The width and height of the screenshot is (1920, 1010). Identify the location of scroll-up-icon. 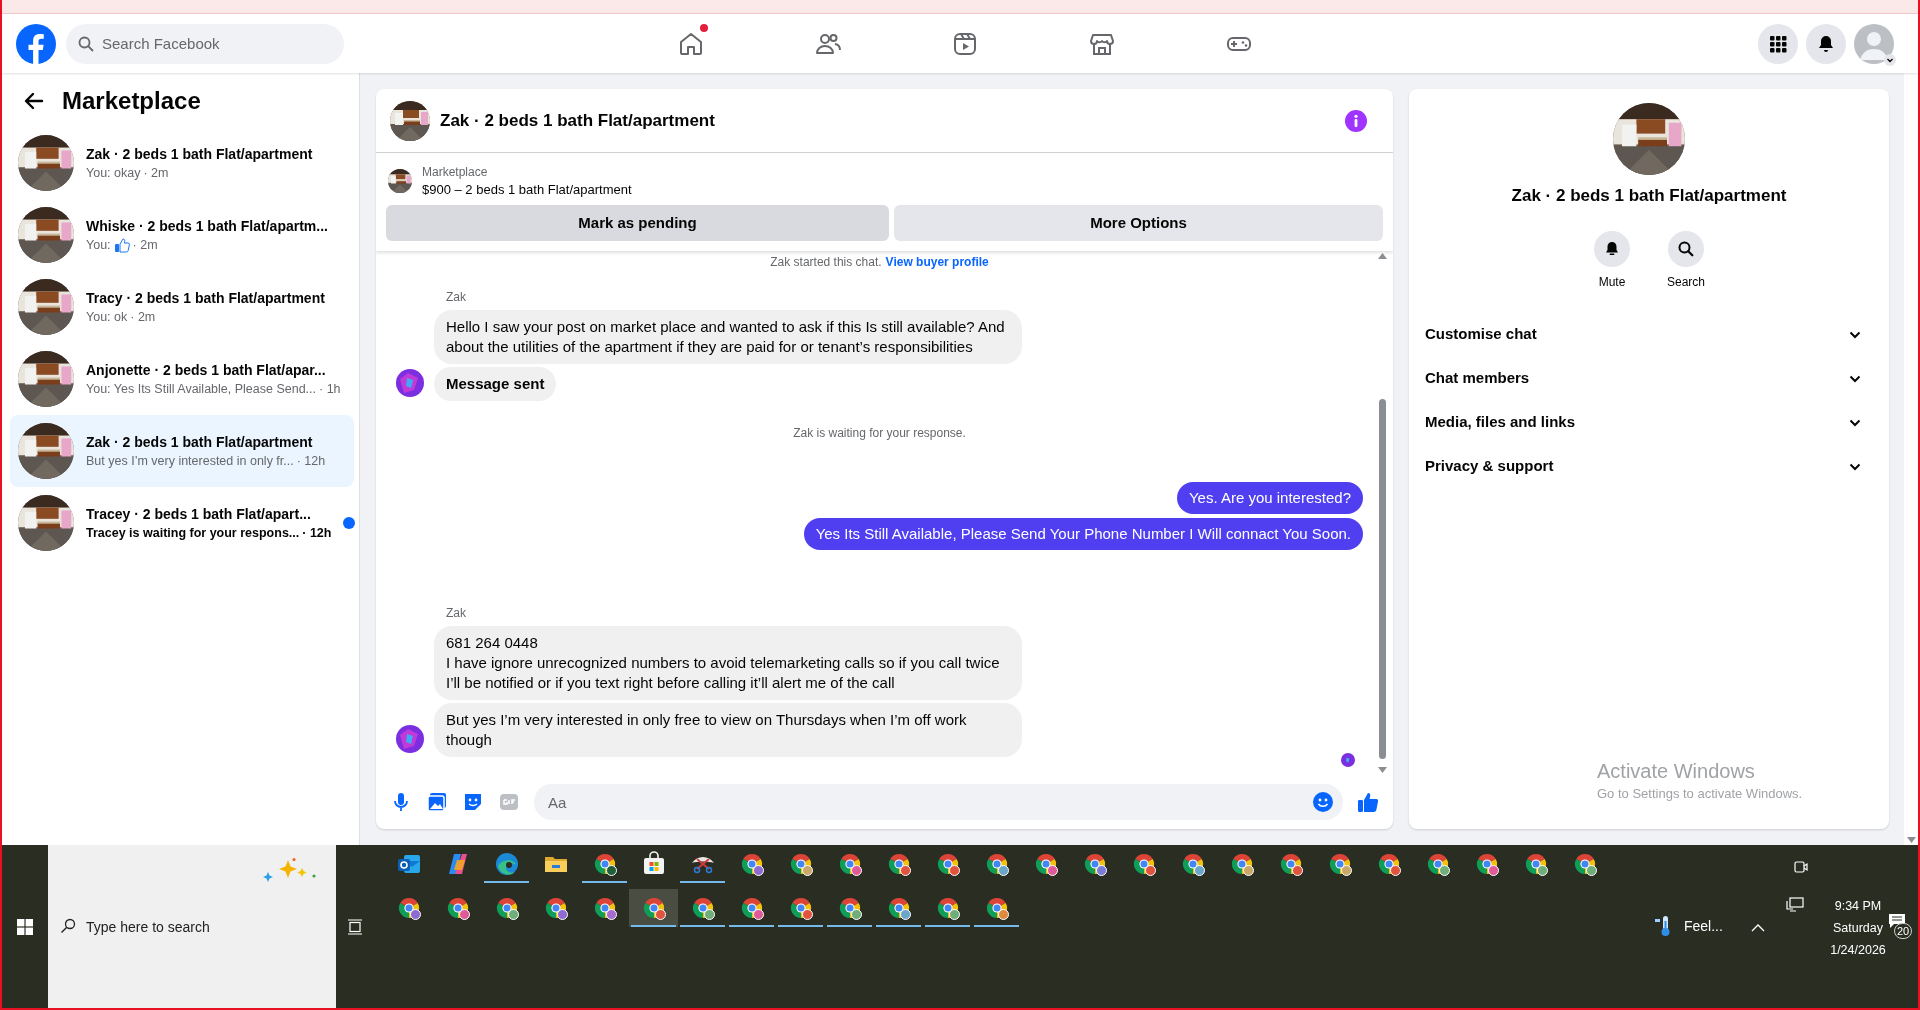
(1382, 256).